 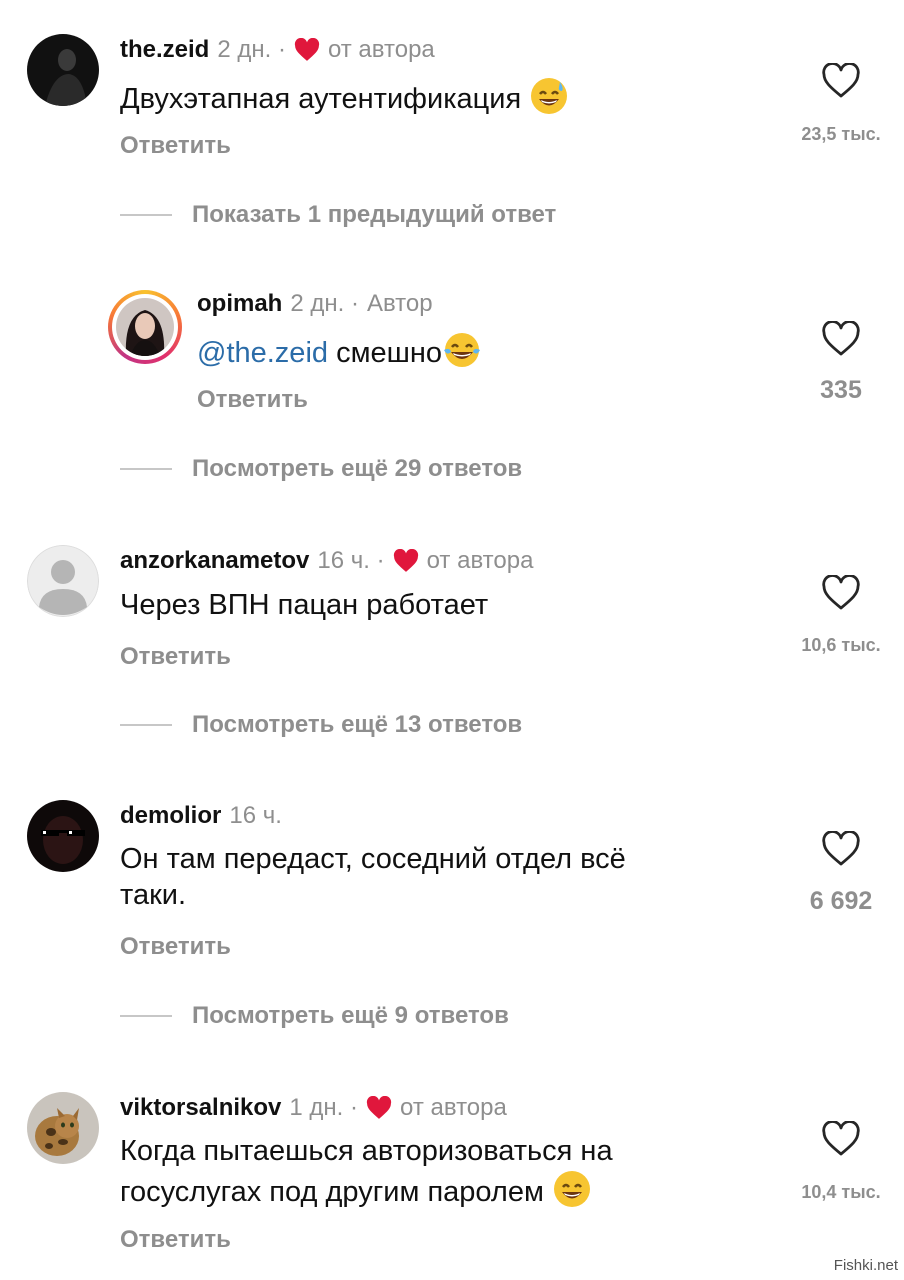 What do you see at coordinates (841, 901) in the screenshot?
I see `like-count: 6 692` at bounding box center [841, 901].